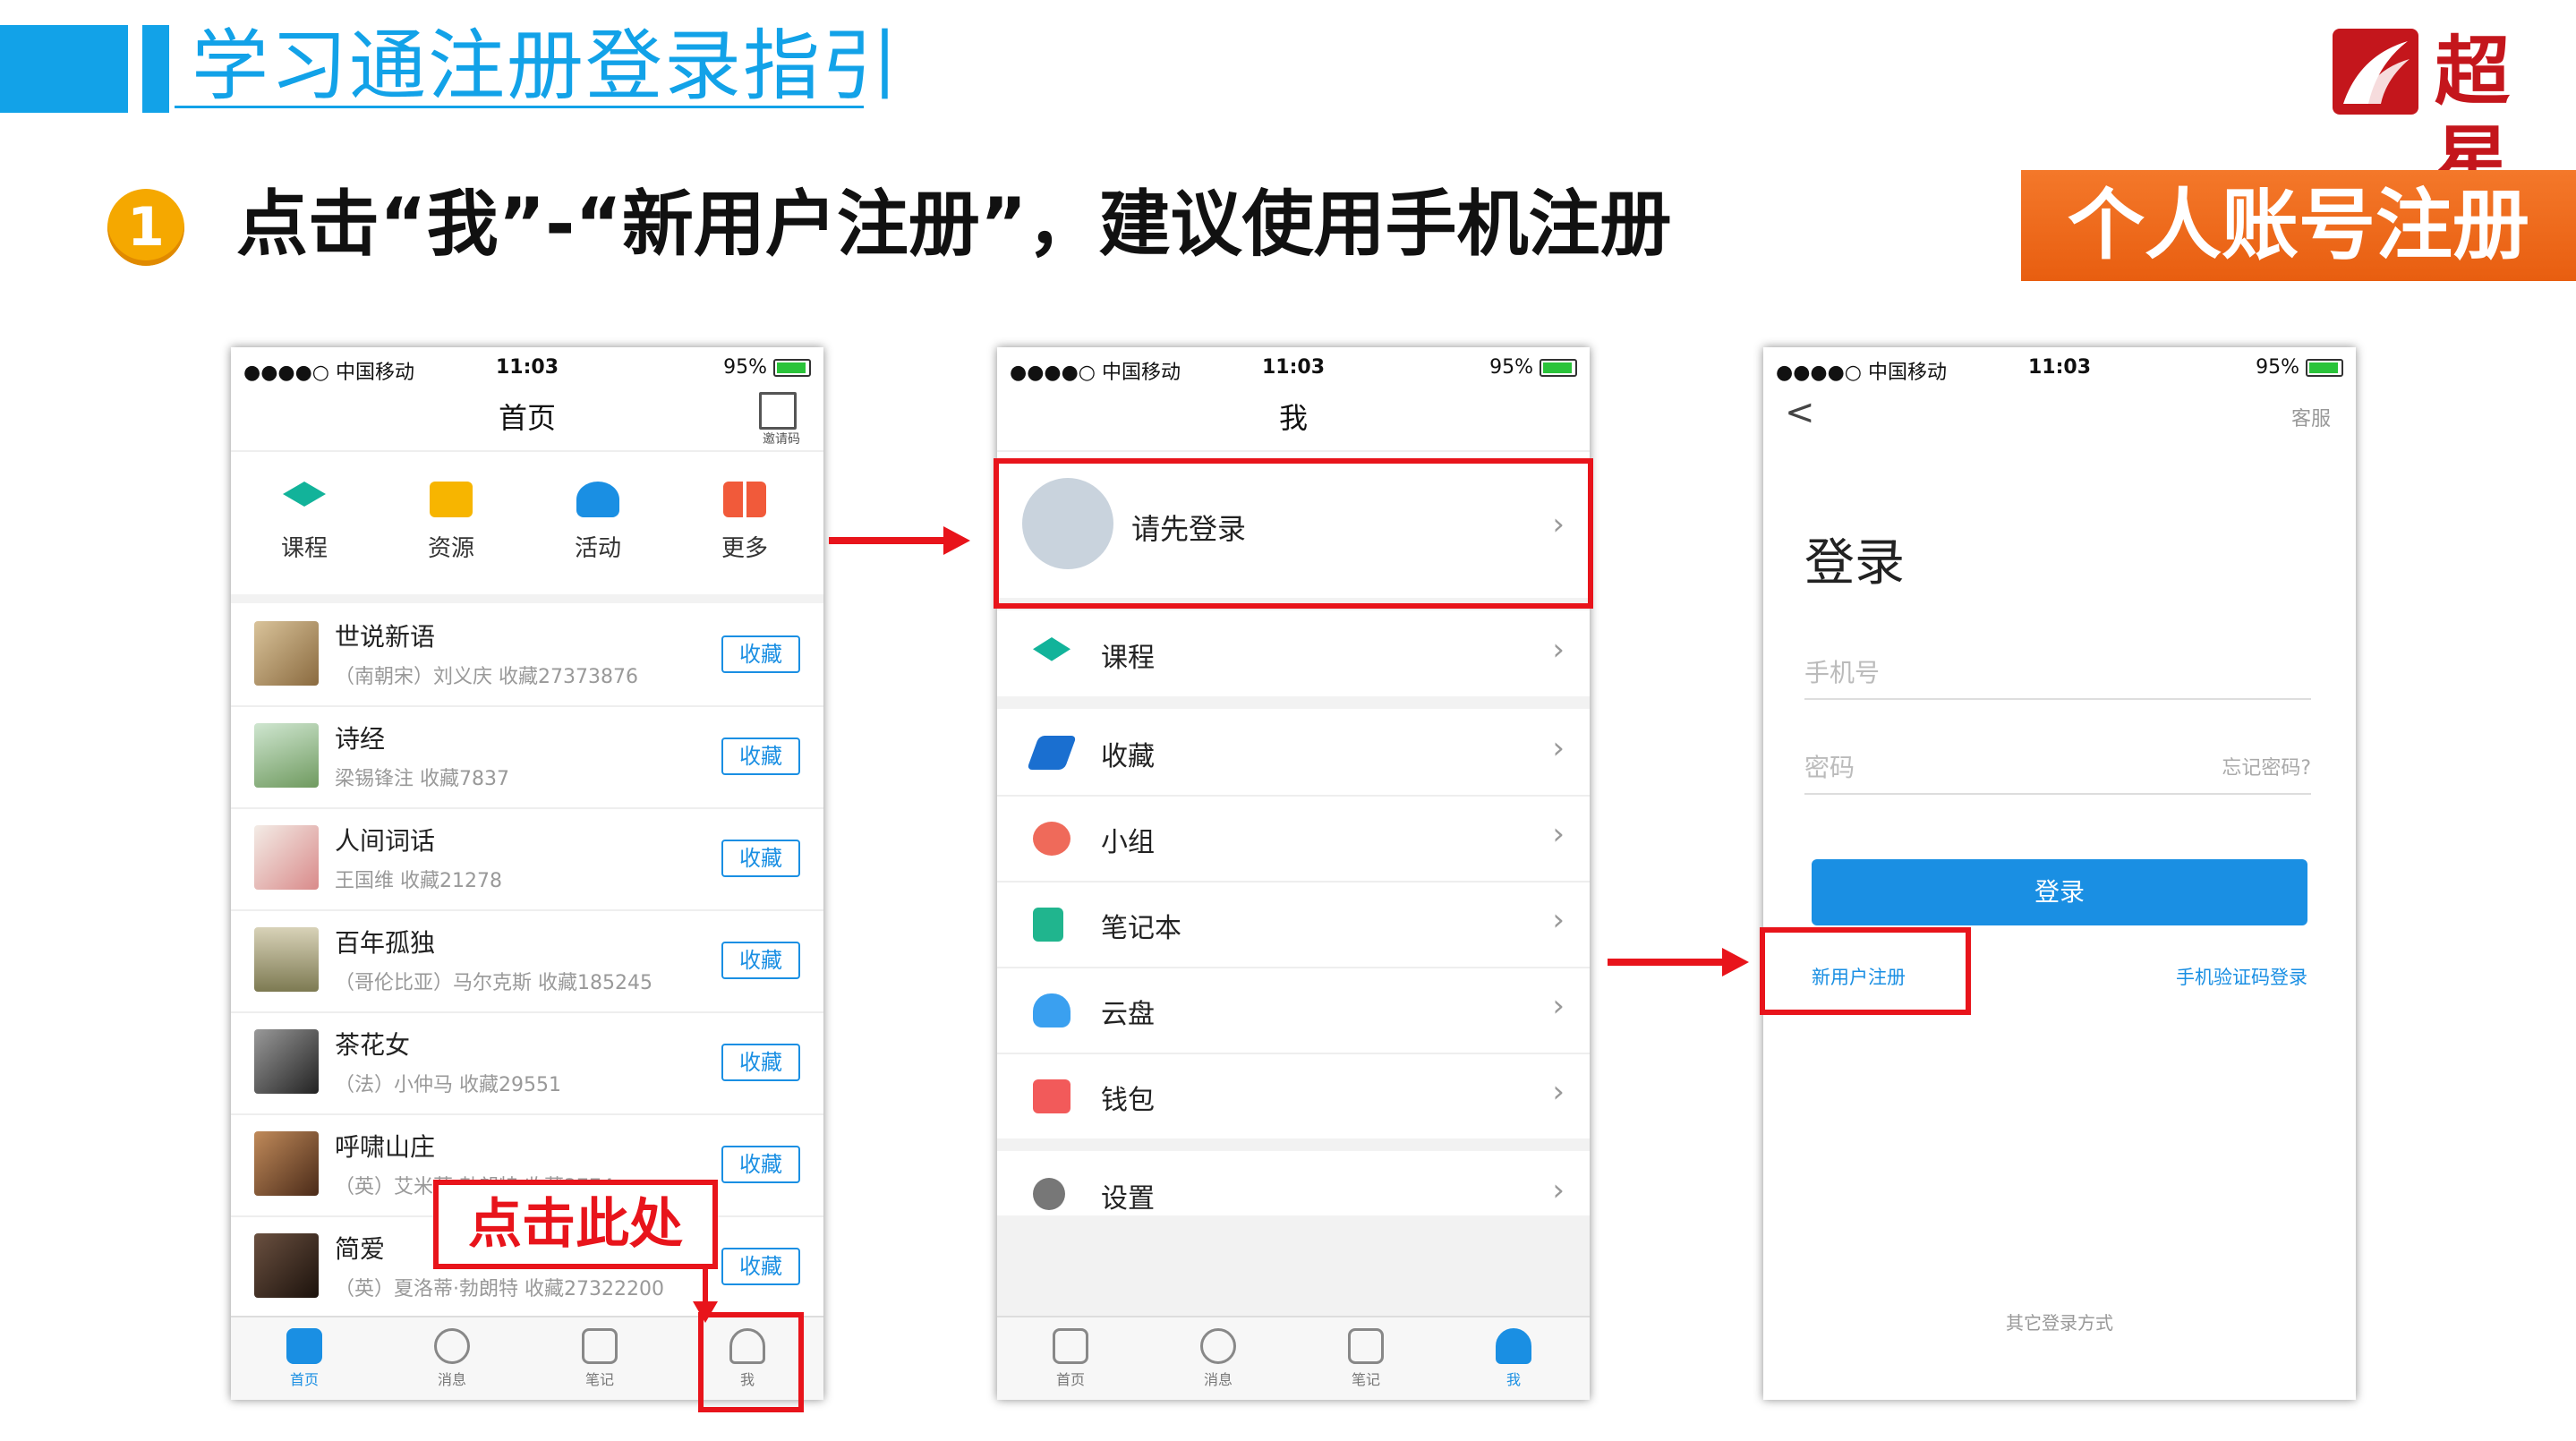 This screenshot has width=2576, height=1441. I want to click on tab-label: 我, so click(1513, 1379).